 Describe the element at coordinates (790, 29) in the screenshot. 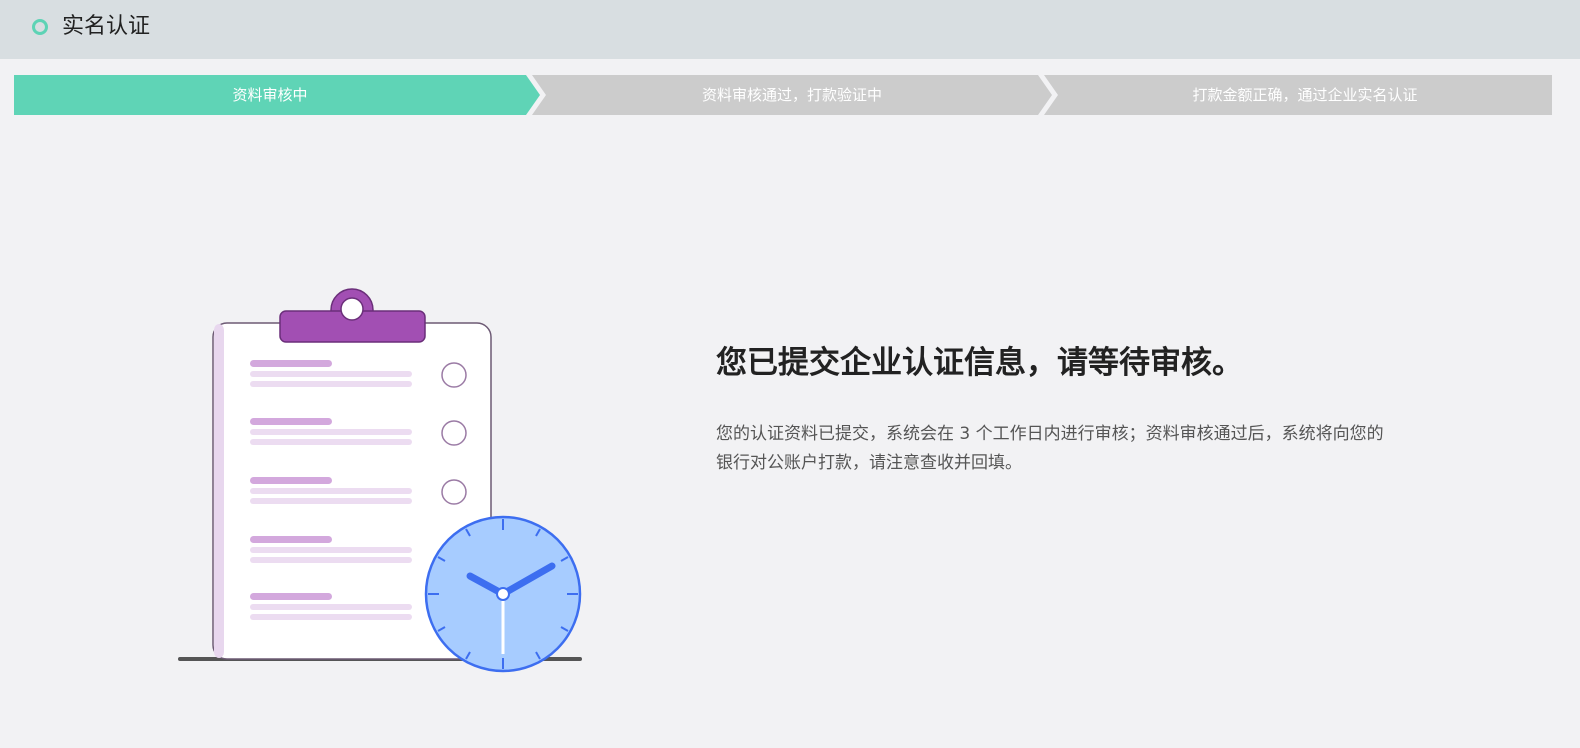

I see `page-header: 实名认证` at that location.